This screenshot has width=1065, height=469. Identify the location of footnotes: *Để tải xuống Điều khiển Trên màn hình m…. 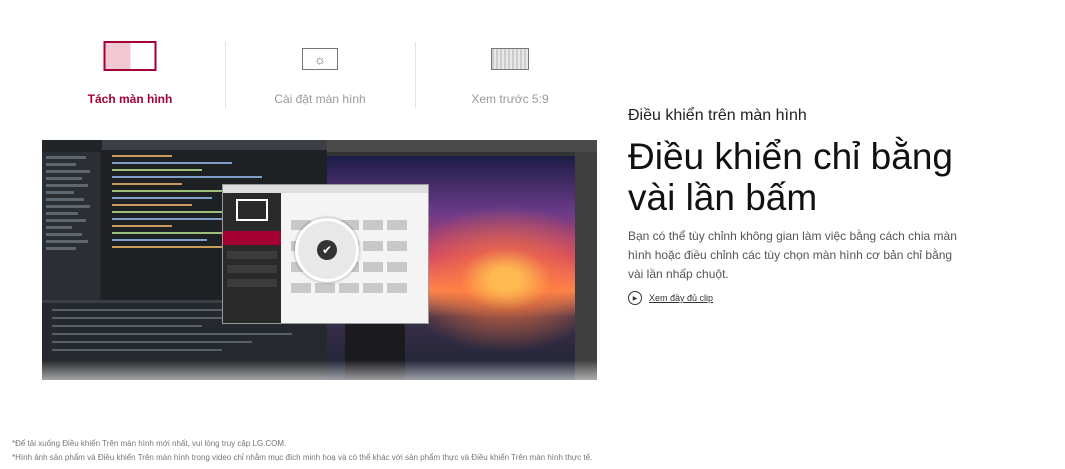
(302, 451).